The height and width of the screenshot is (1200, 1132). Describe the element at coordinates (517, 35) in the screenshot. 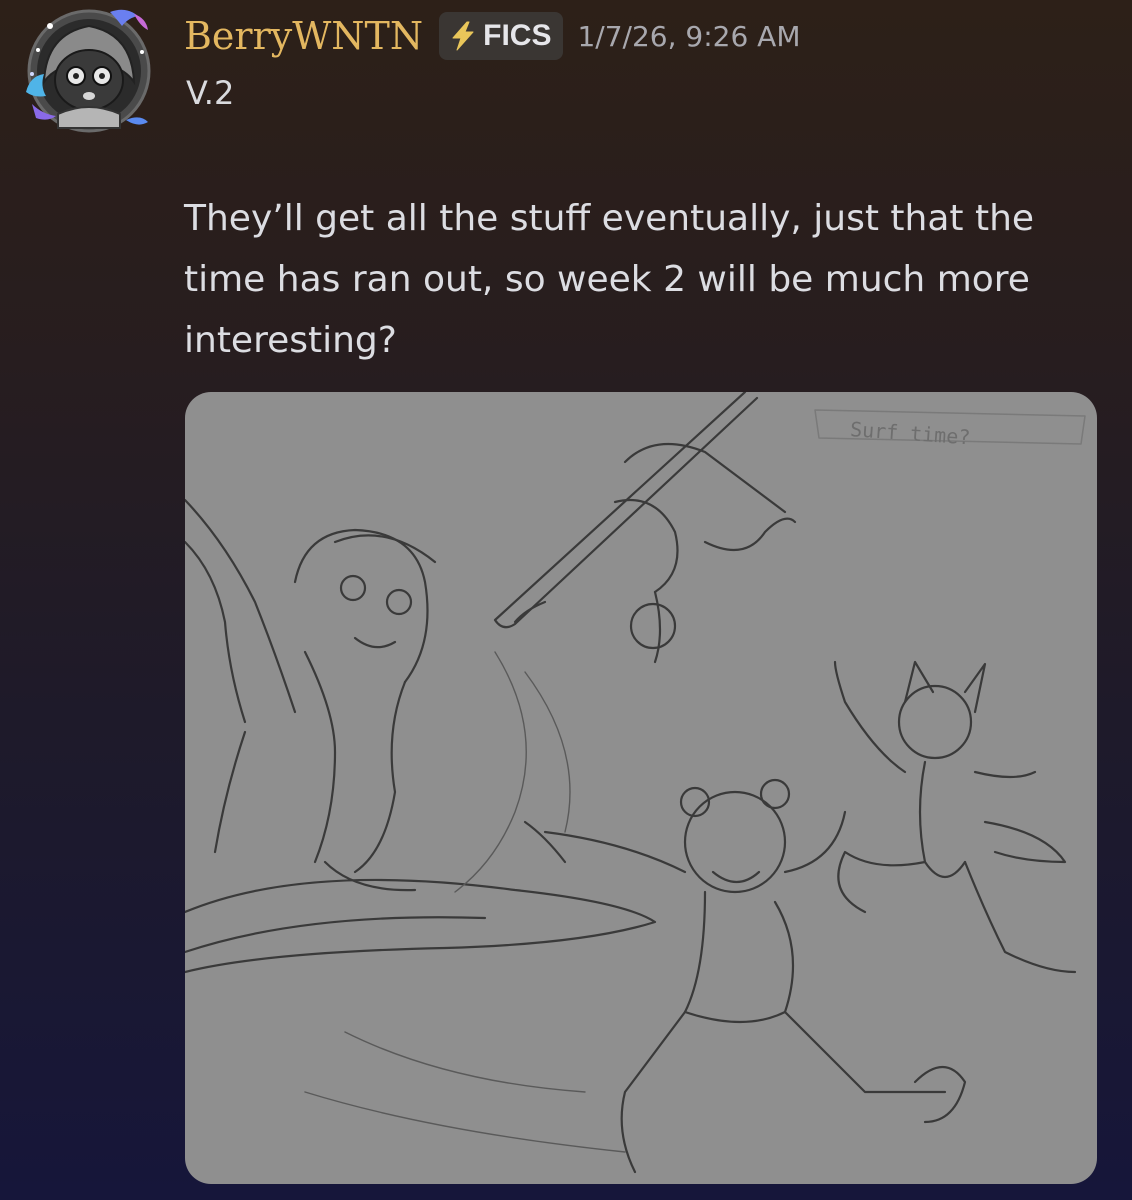

I see `server-tag-label: FICS` at that location.